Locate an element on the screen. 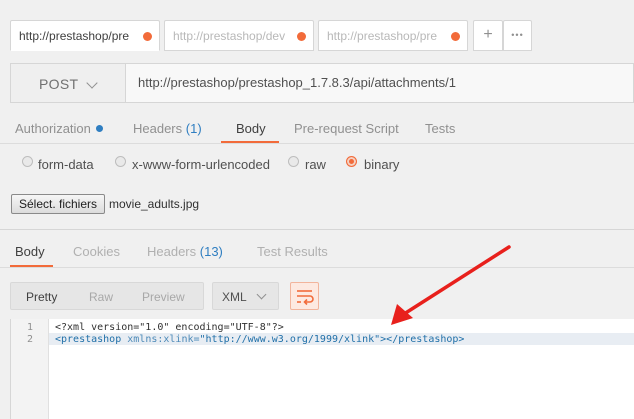 Image resolution: width=634 pixels, height=419 pixels. radio-label-form-data: form-data is located at coordinates (66, 164).